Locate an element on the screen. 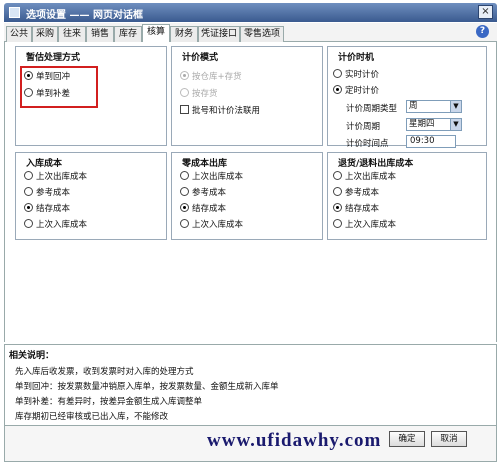 Image resolution: width=500 pixels, height=465 pixels. ok-button: 确定 is located at coordinates (407, 439).